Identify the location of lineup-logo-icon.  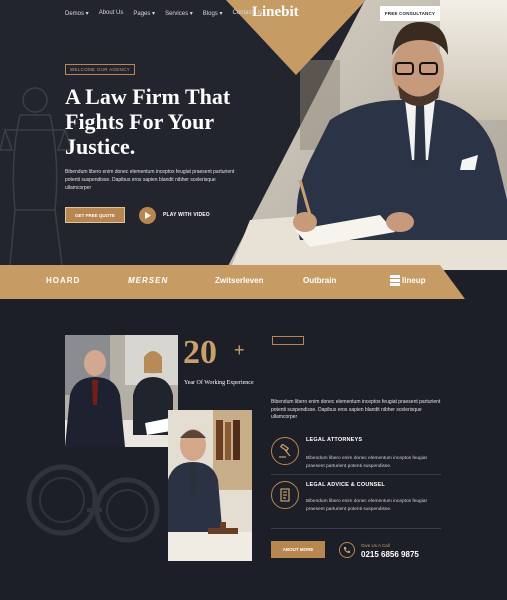
(395, 280).